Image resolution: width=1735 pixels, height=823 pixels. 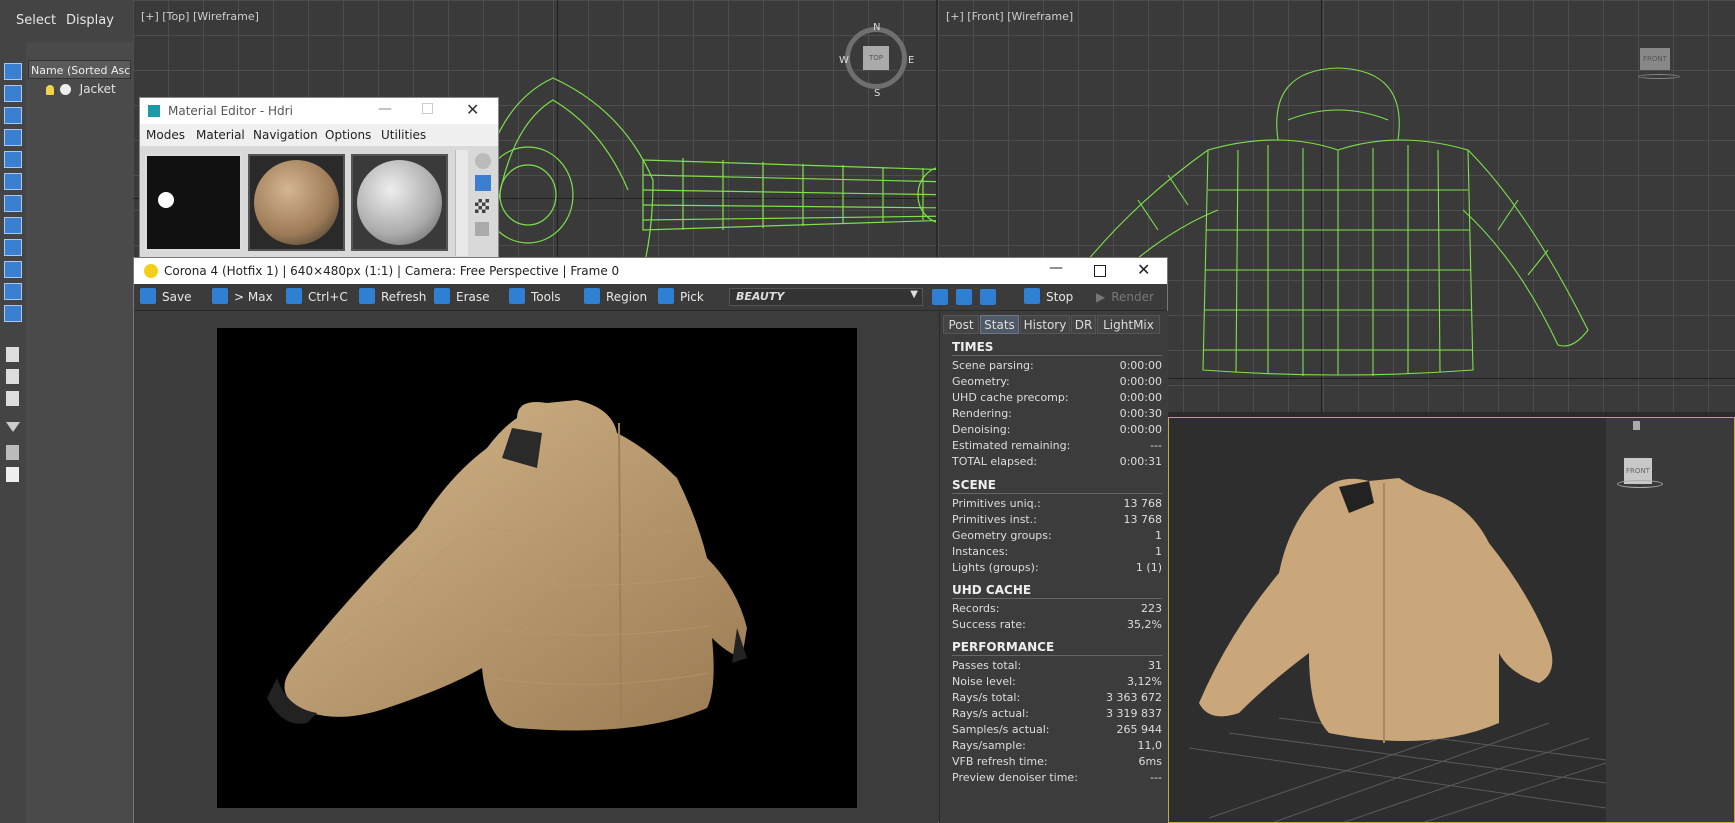 What do you see at coordinates (193, 202) in the screenshot?
I see `material-slot-hdri` at bounding box center [193, 202].